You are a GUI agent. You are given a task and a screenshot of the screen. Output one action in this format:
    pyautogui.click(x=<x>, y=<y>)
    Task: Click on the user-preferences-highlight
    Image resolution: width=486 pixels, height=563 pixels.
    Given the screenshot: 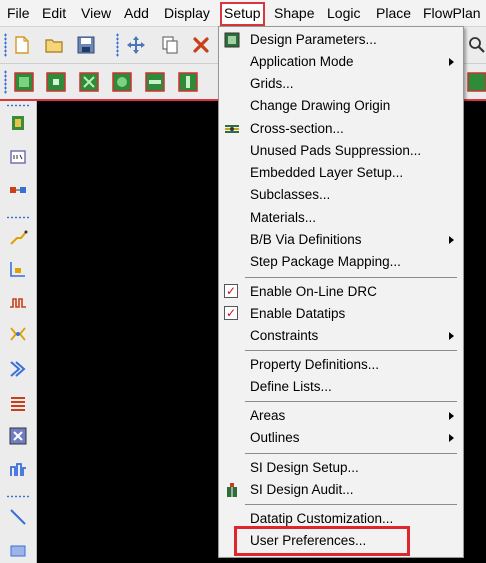 What is the action you would take?
    pyautogui.click(x=322, y=541)
    